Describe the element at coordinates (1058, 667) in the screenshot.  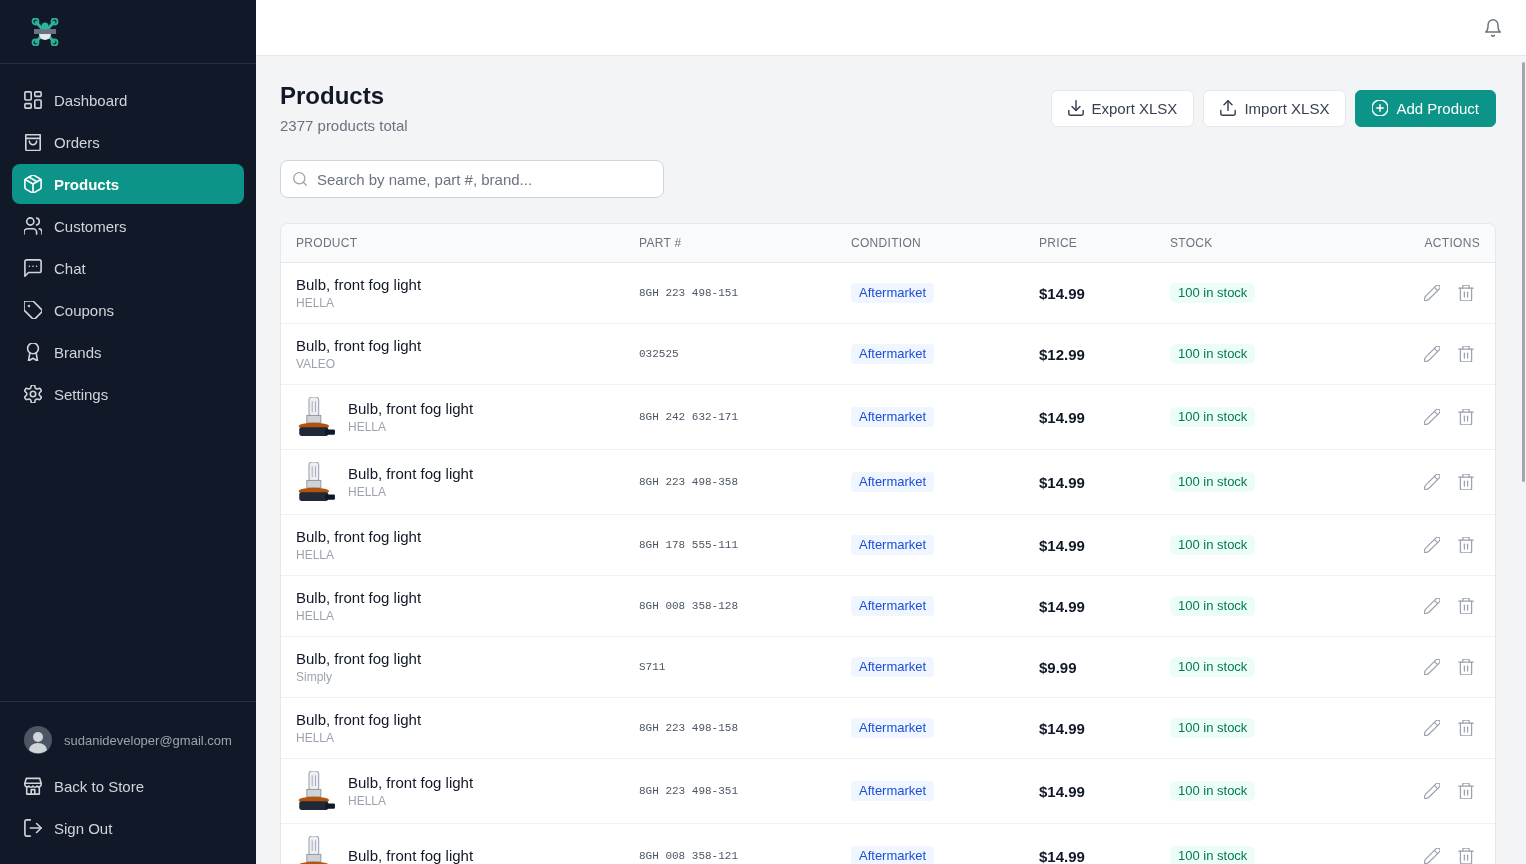
I see `price: $9.99` at that location.